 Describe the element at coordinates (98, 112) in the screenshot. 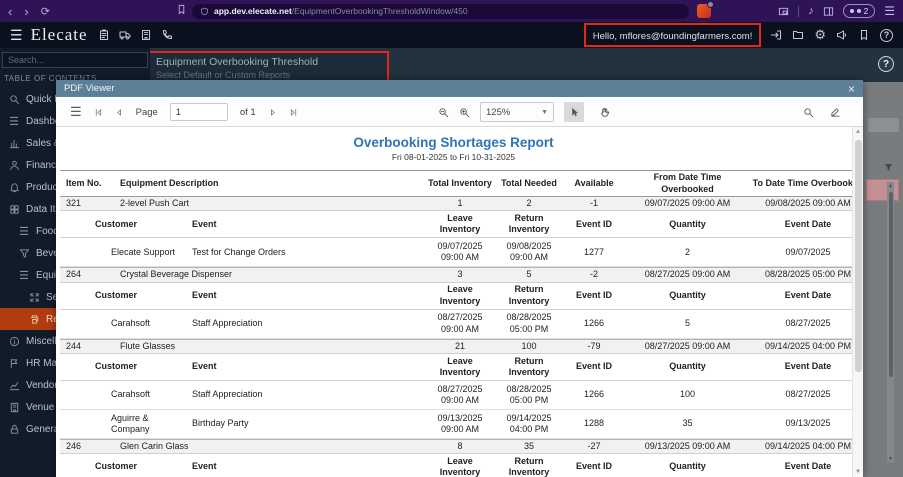

I see `first-page-icon` at that location.